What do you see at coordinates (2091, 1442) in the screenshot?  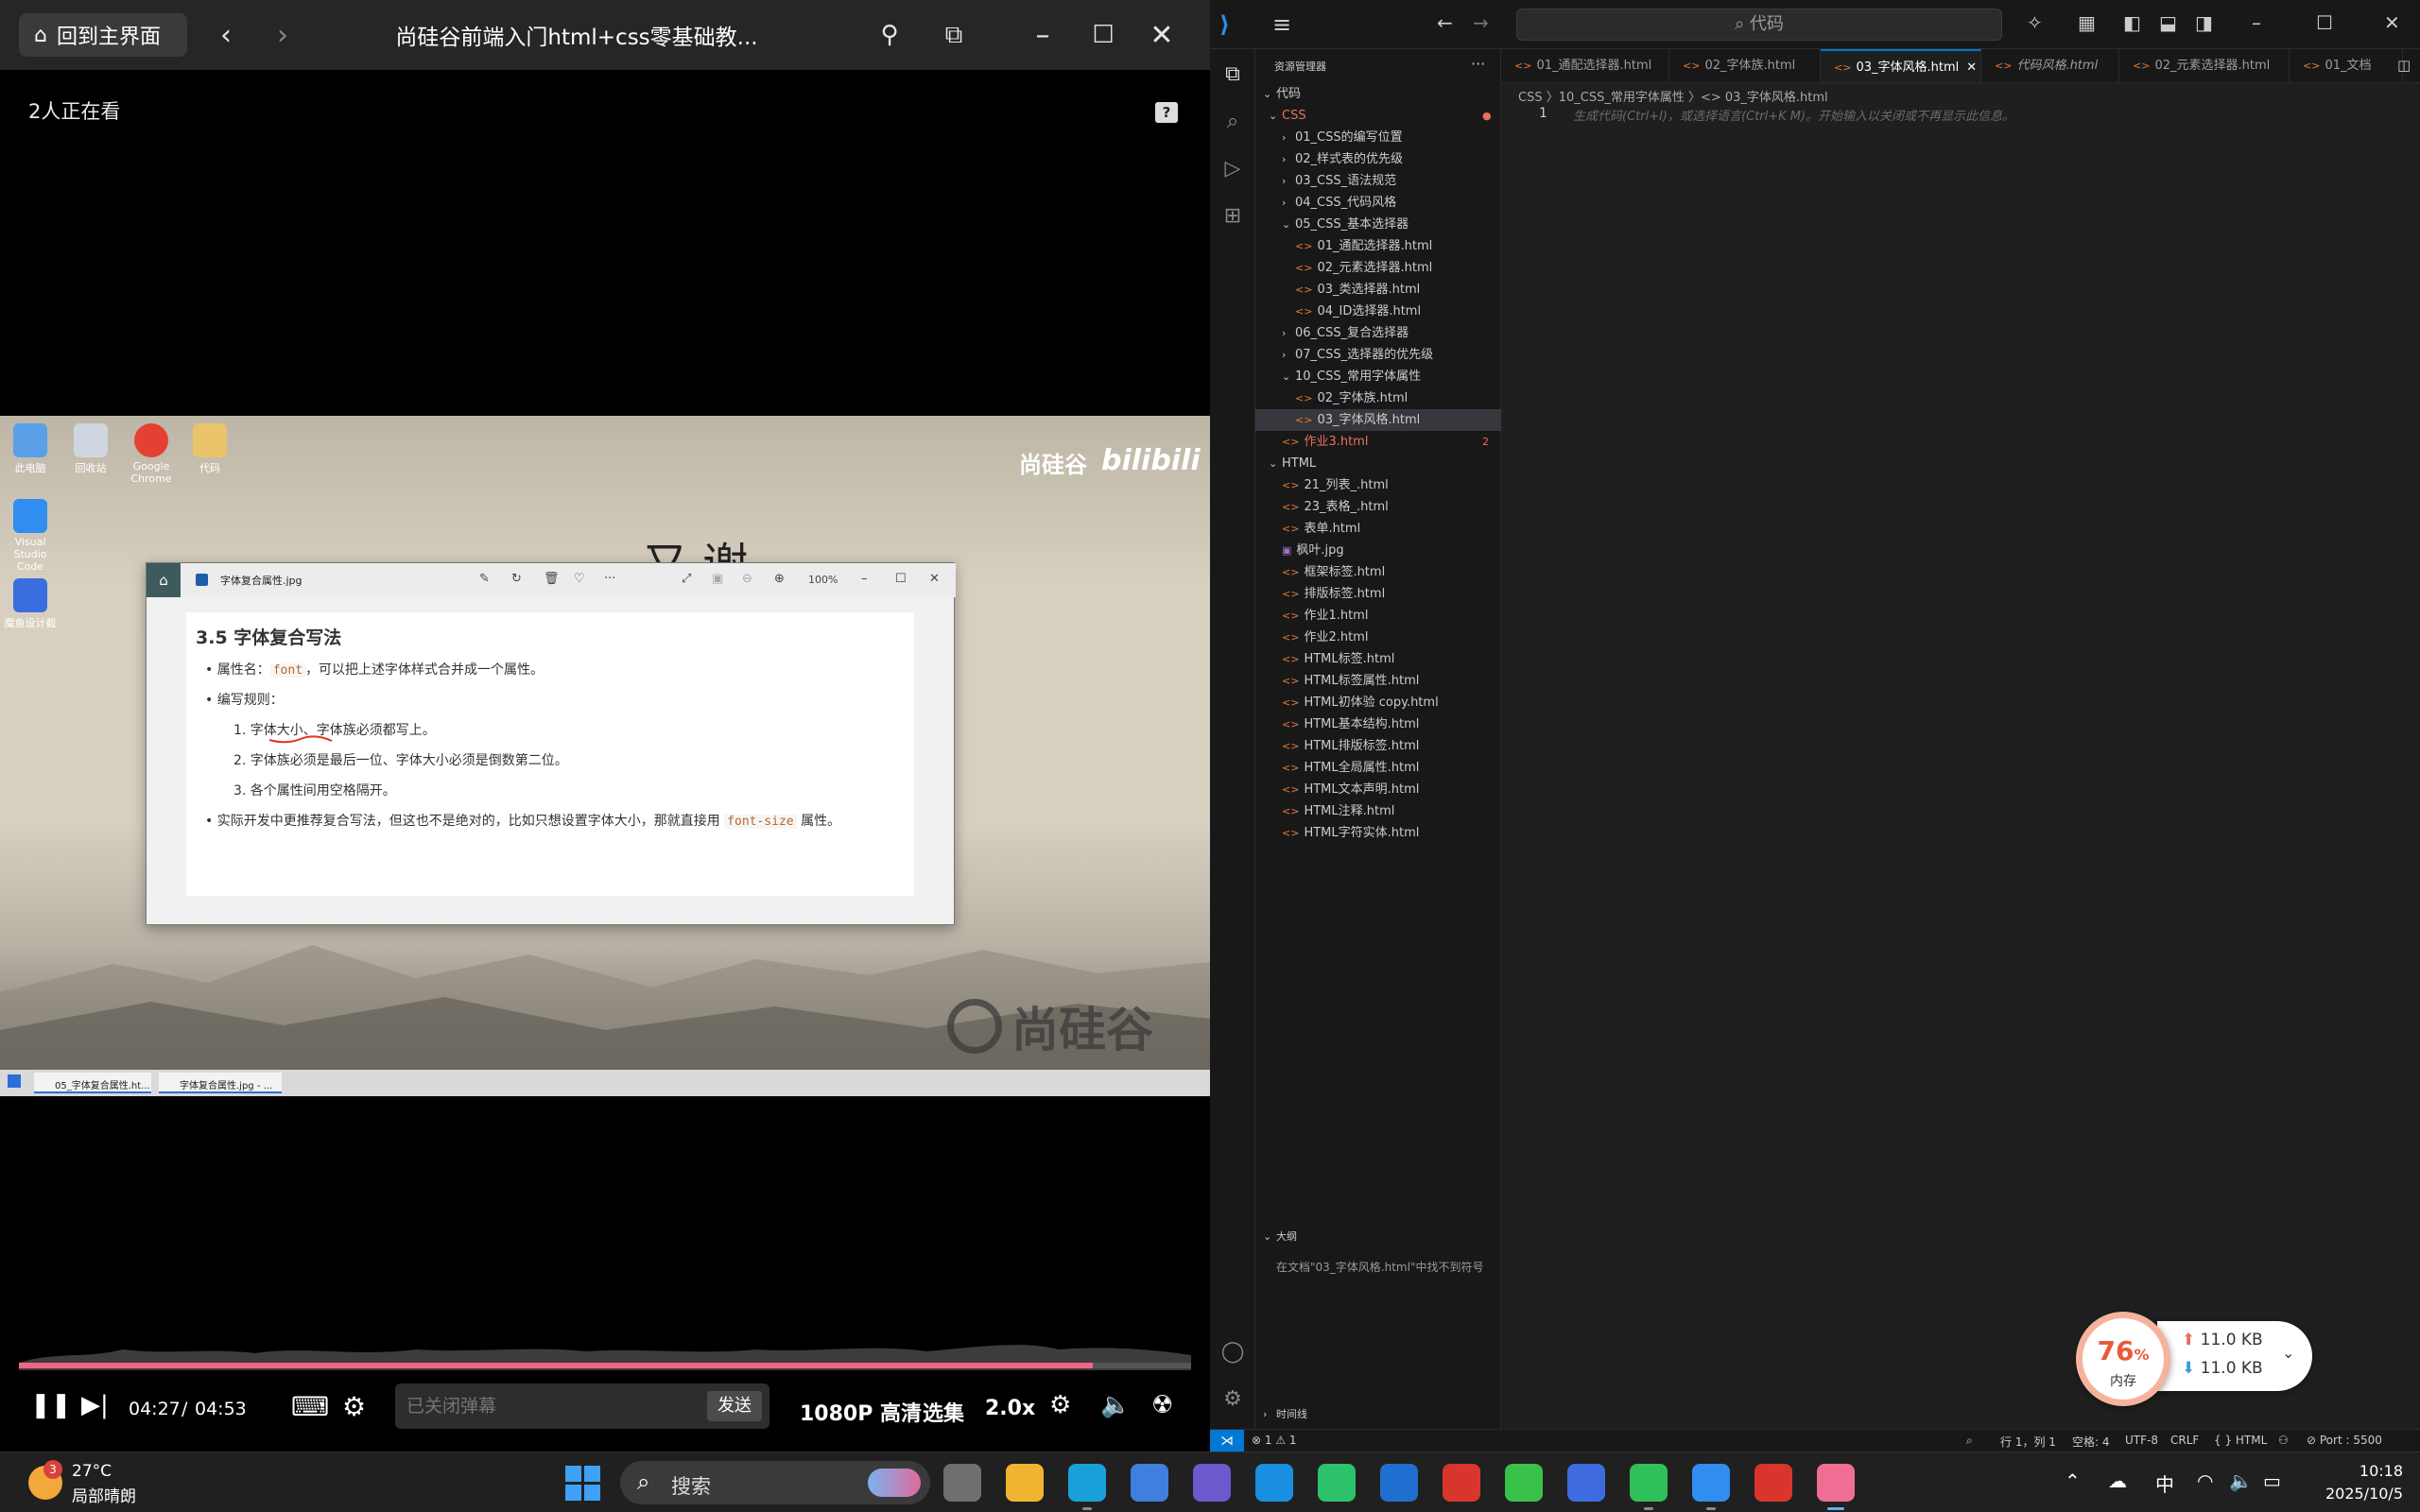 I see `indentation: 空格: 4` at bounding box center [2091, 1442].